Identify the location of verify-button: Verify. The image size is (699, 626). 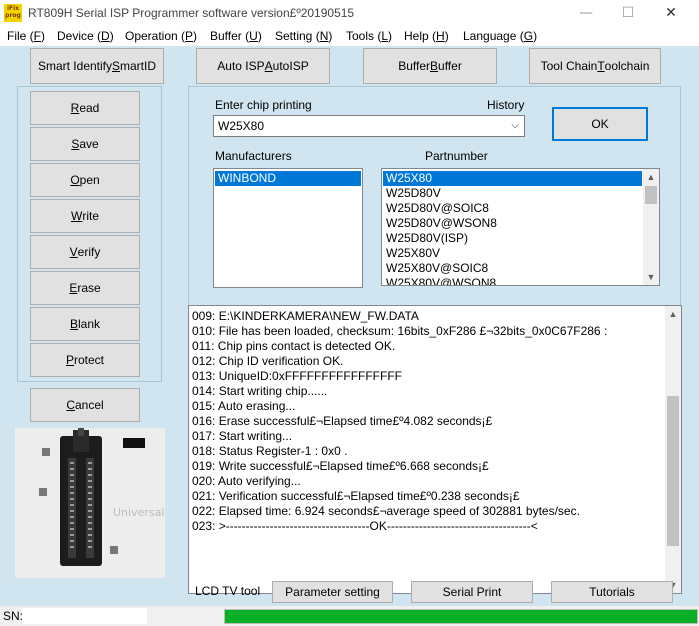
(85, 252).